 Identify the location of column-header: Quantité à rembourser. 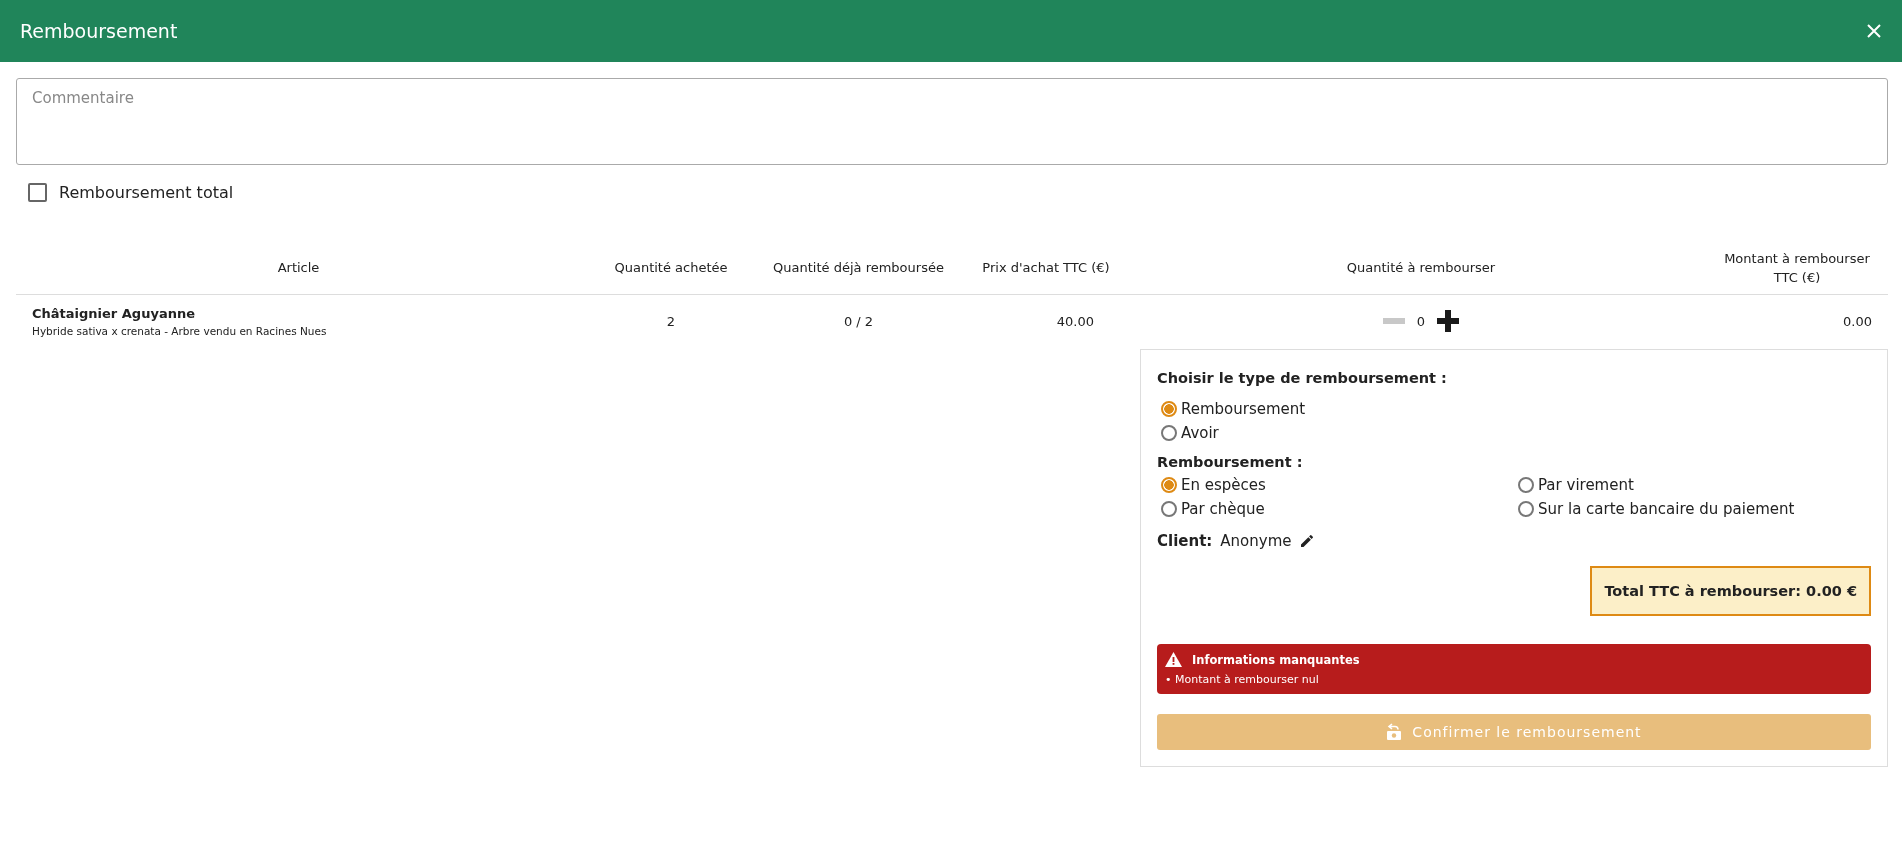
(1421, 268).